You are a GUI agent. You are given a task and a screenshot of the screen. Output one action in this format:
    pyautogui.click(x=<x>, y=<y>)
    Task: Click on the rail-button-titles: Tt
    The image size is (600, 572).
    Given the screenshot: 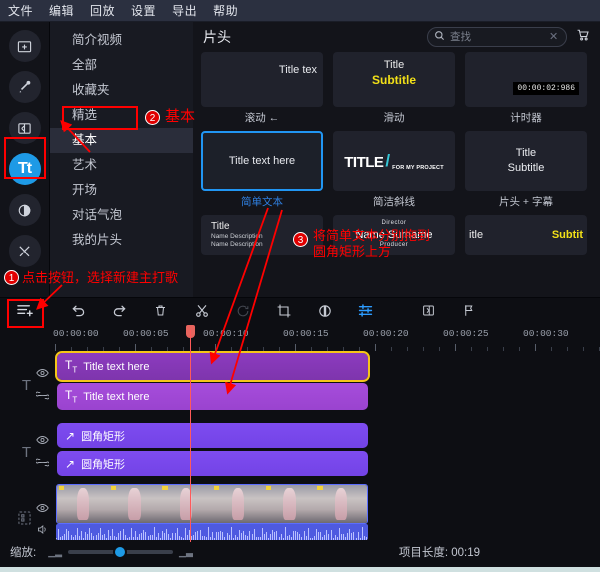 What is the action you would take?
    pyautogui.click(x=24, y=169)
    